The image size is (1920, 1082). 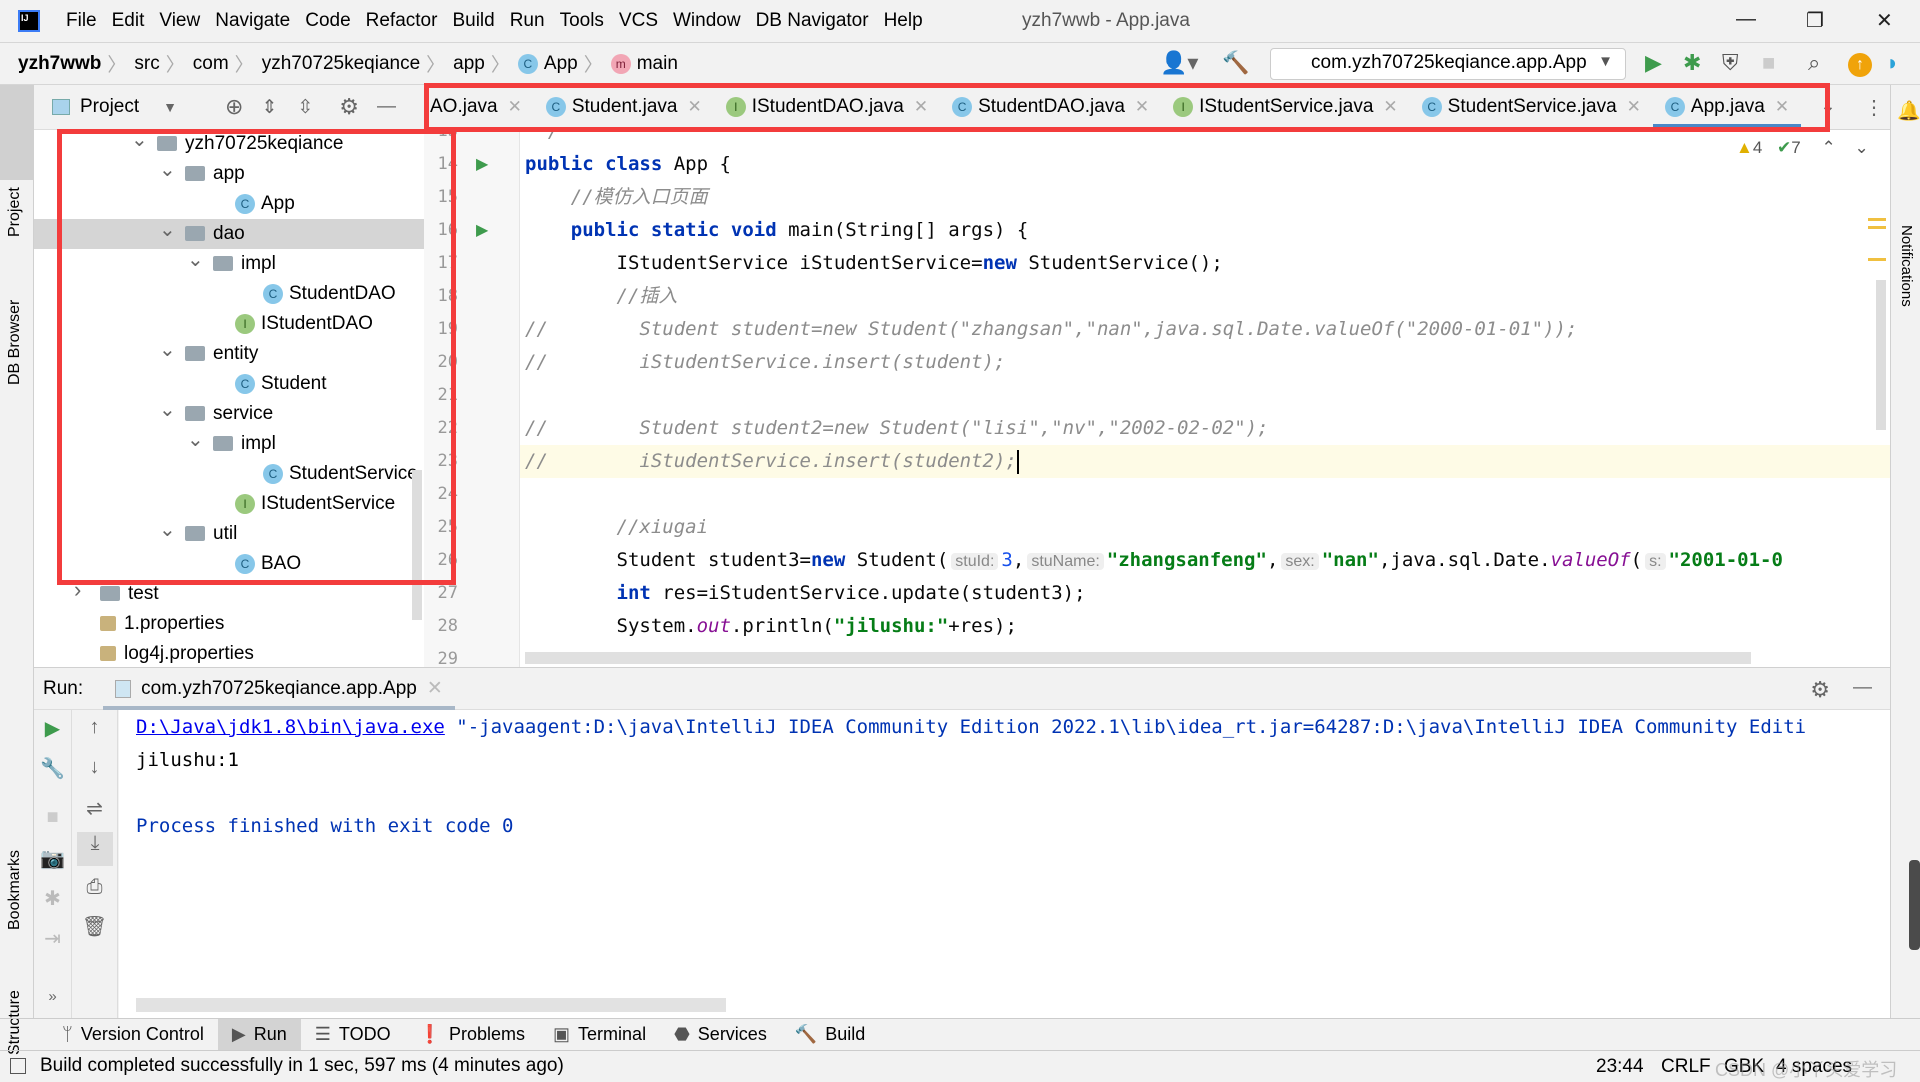 I want to click on line-separator: CRLF, so click(x=1686, y=1067).